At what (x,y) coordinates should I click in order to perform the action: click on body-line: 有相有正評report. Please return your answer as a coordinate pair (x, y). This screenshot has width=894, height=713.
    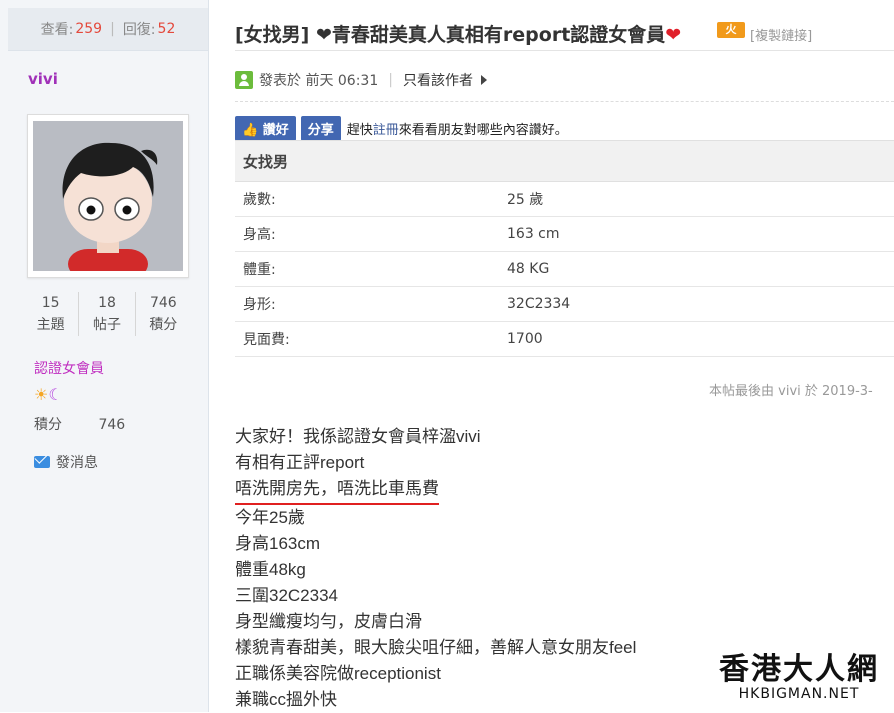
    Looking at the image, I should click on (300, 462).